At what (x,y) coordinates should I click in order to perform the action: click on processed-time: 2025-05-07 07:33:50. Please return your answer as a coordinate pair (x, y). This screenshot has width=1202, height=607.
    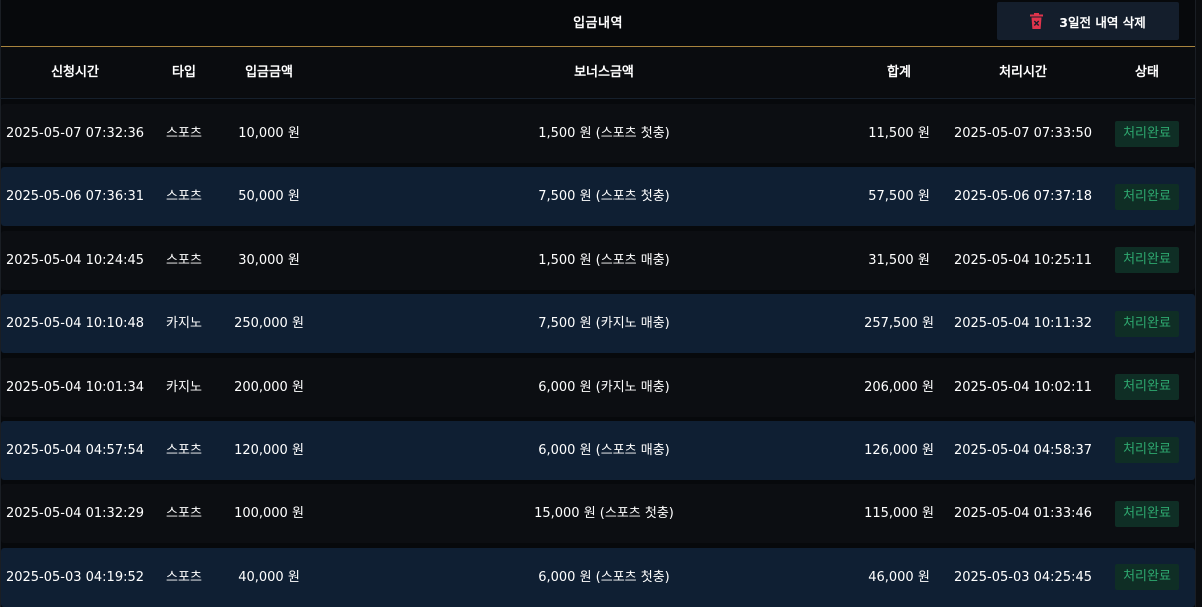
    Looking at the image, I should click on (1023, 133).